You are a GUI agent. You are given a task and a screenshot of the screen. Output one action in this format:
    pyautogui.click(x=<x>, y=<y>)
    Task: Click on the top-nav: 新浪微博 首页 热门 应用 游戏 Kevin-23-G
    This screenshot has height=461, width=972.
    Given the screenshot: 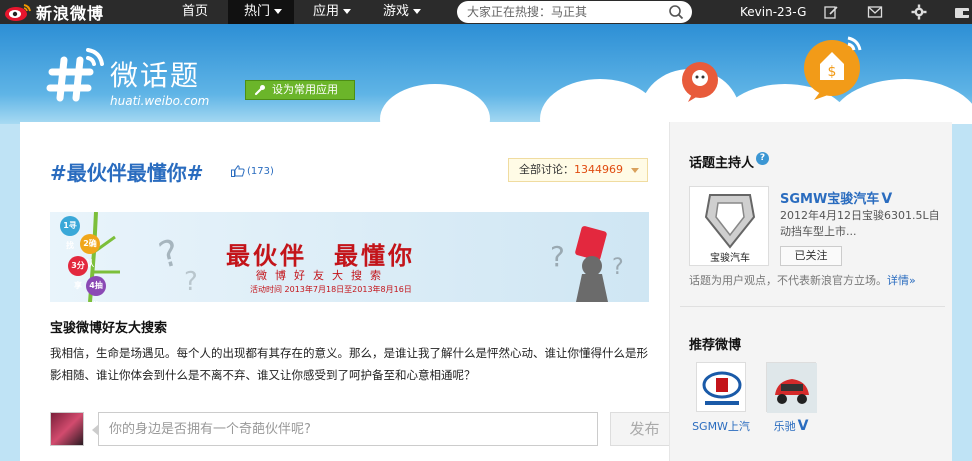 What is the action you would take?
    pyautogui.click(x=486, y=12)
    